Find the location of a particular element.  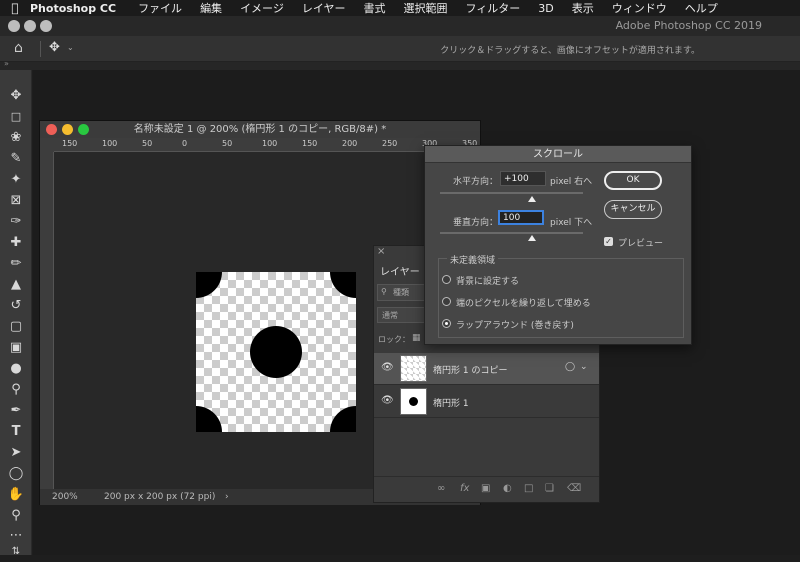

path-selection-tool-icon: ➤ is located at coordinates (16, 453).